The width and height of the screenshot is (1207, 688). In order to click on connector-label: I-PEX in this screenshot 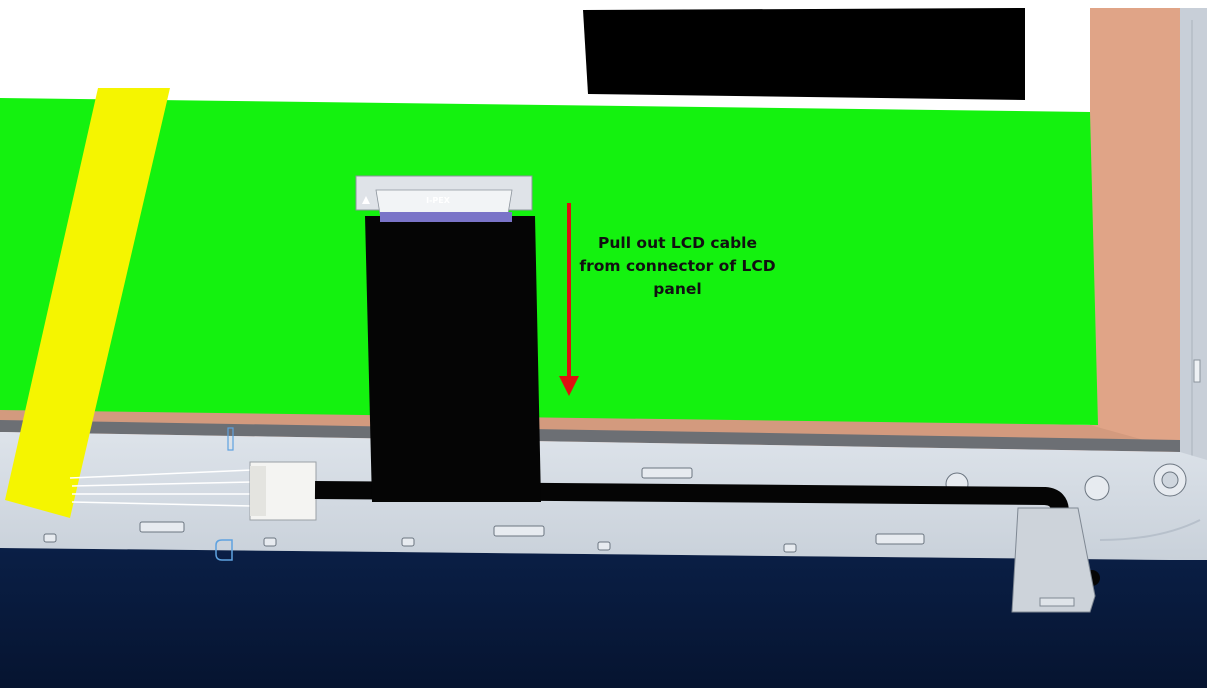, I will do `click(438, 200)`.